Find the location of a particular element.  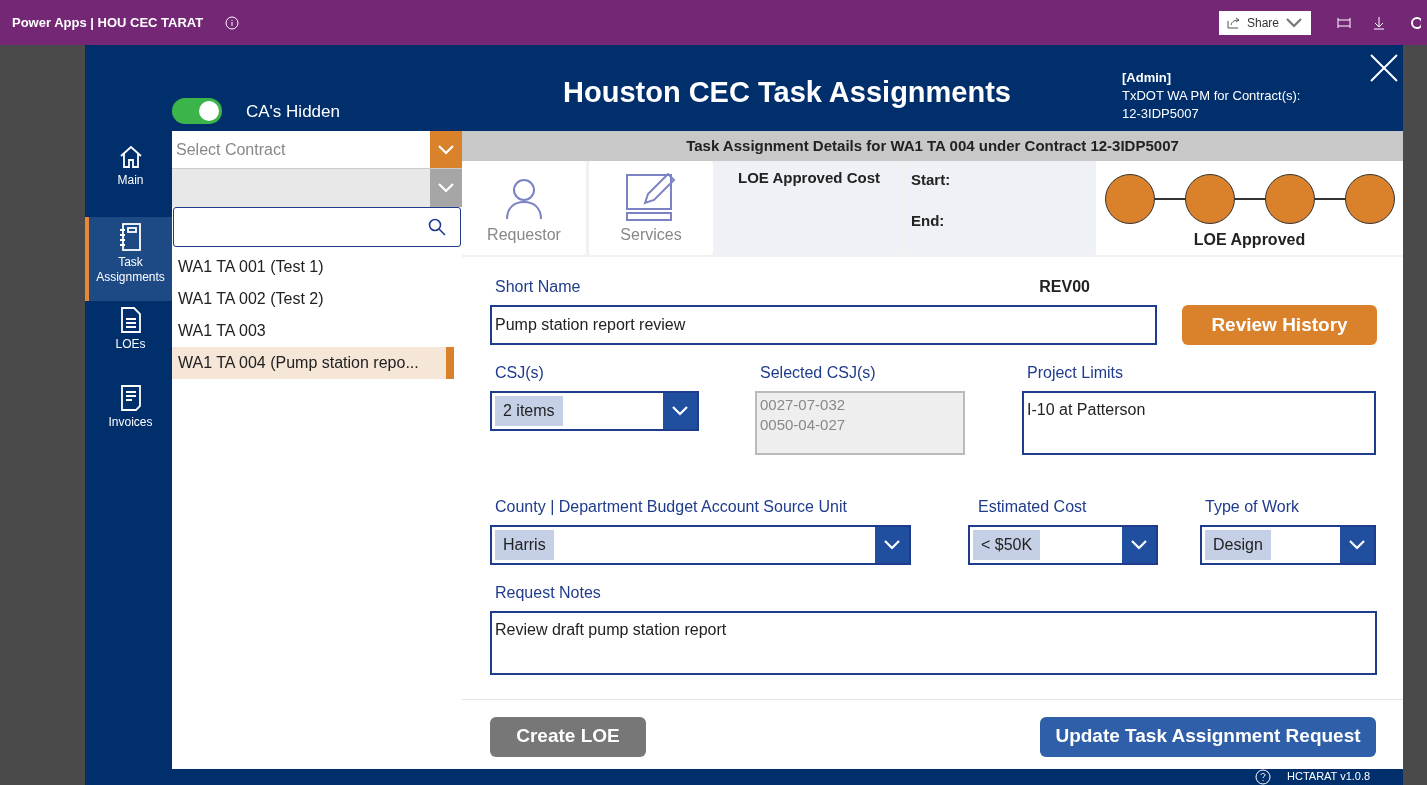

short-name-field: Pump station report review is located at coordinates (823, 325).